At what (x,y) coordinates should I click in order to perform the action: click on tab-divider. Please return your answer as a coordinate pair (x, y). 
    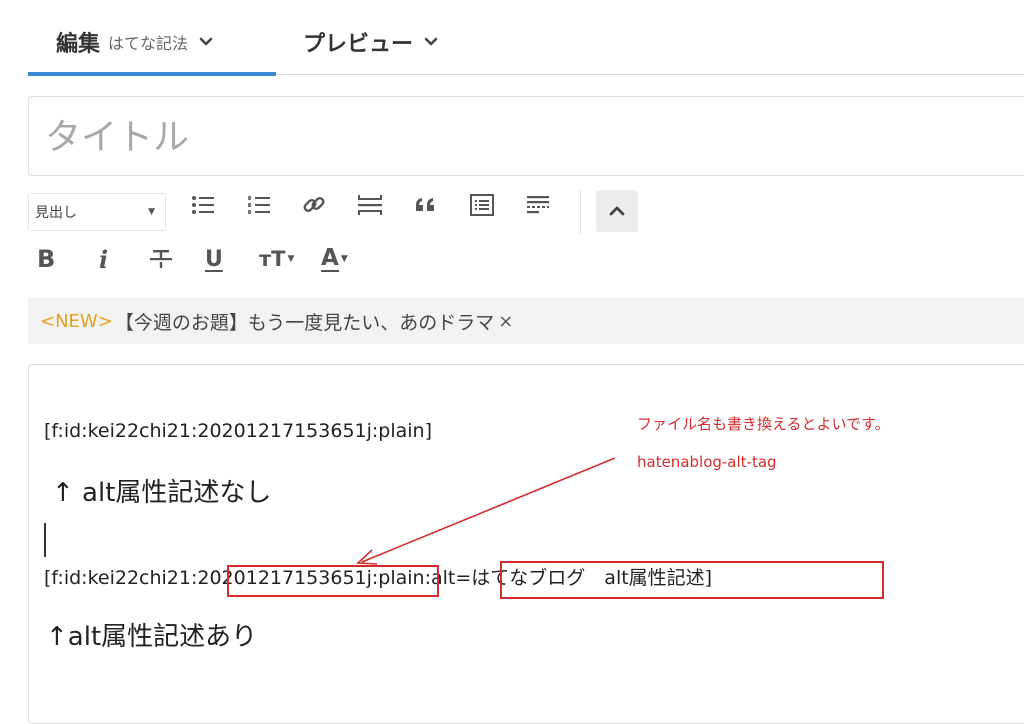
    Looking at the image, I should click on (650, 74).